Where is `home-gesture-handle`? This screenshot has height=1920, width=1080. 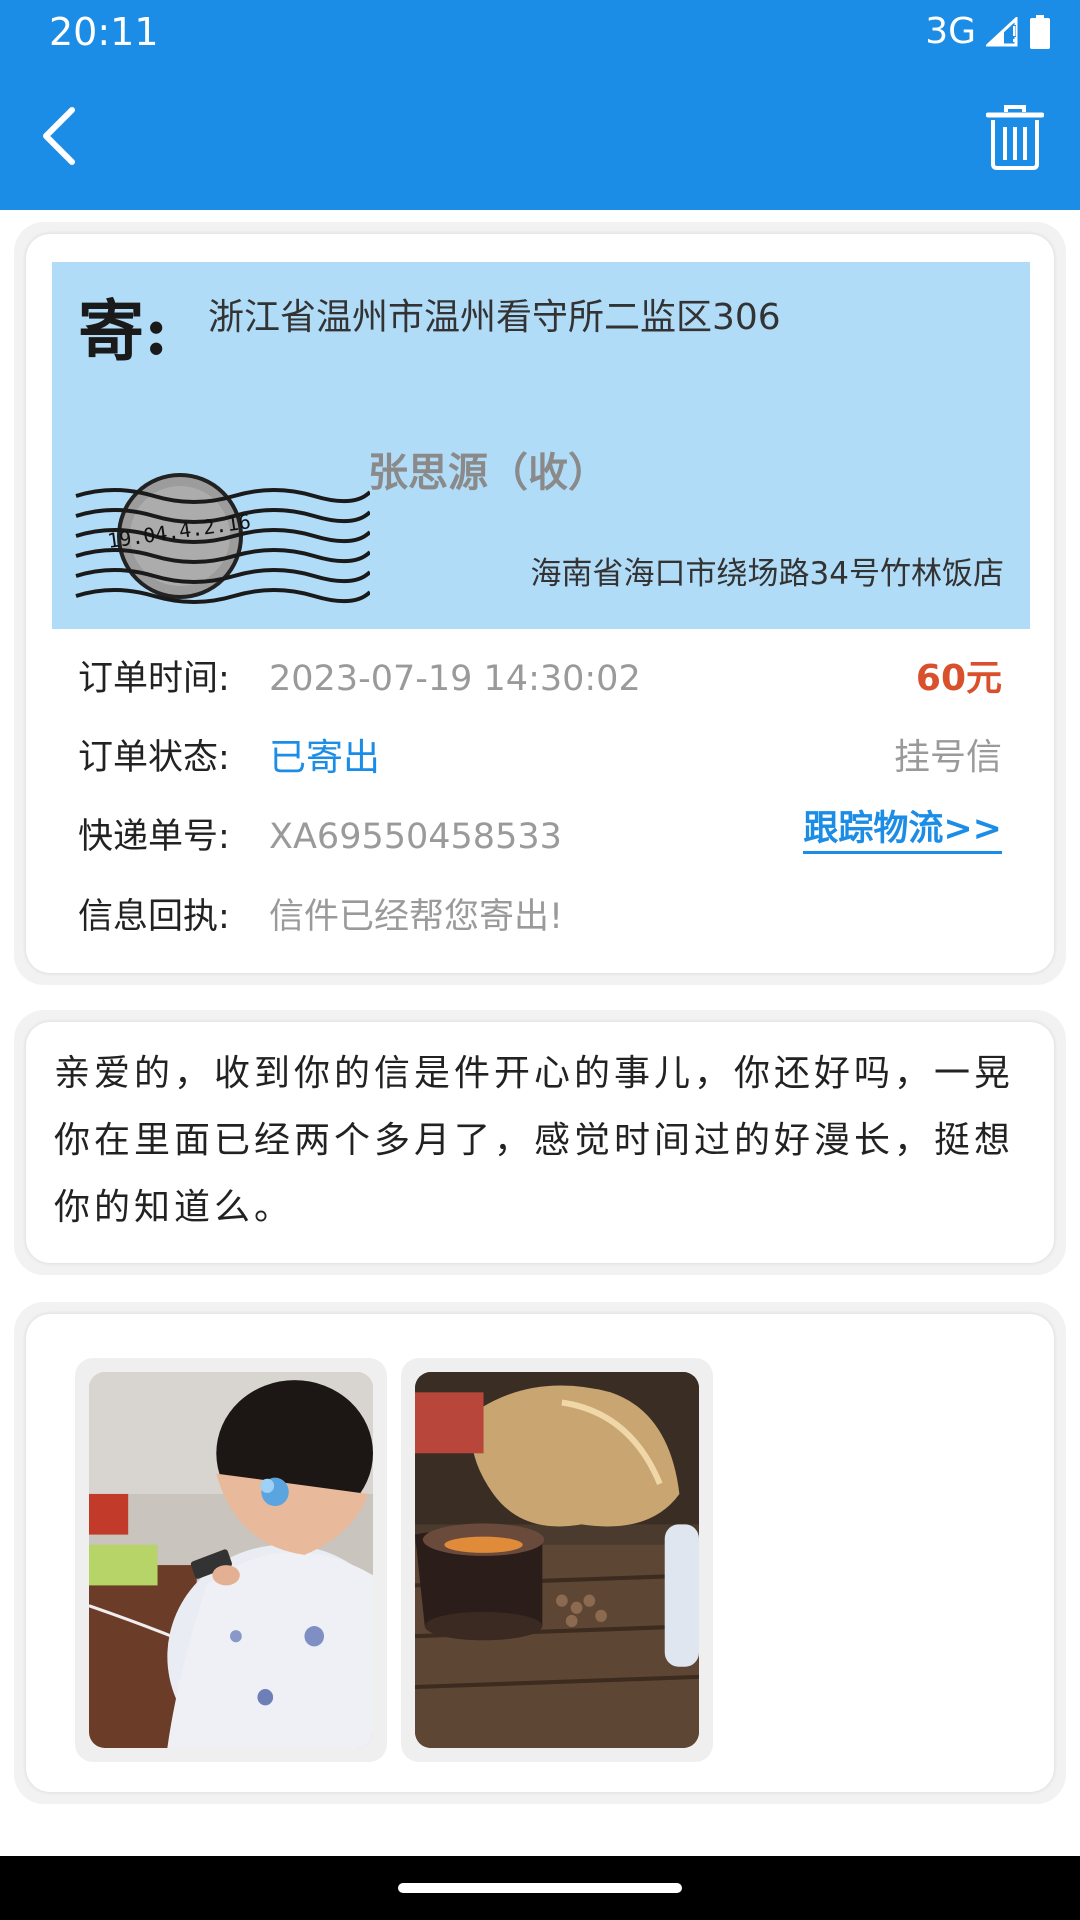
home-gesture-handle is located at coordinates (540, 1888).